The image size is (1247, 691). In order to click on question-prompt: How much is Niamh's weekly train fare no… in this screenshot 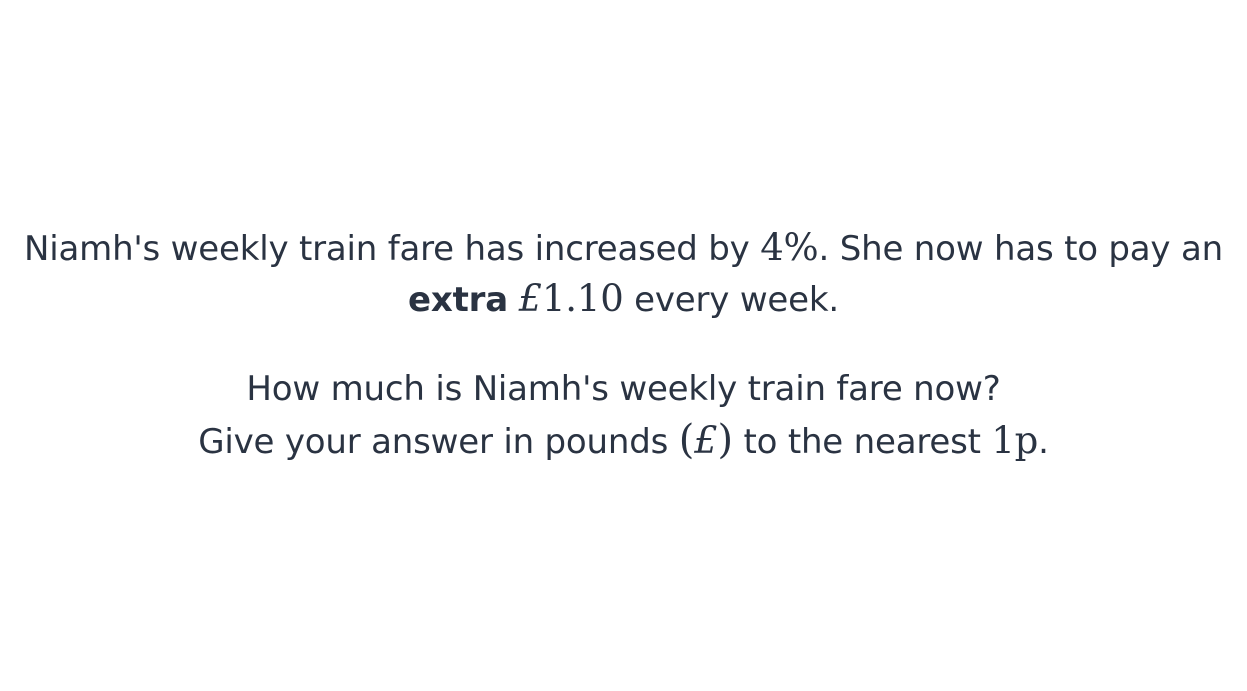, I will do `click(623, 389)`.